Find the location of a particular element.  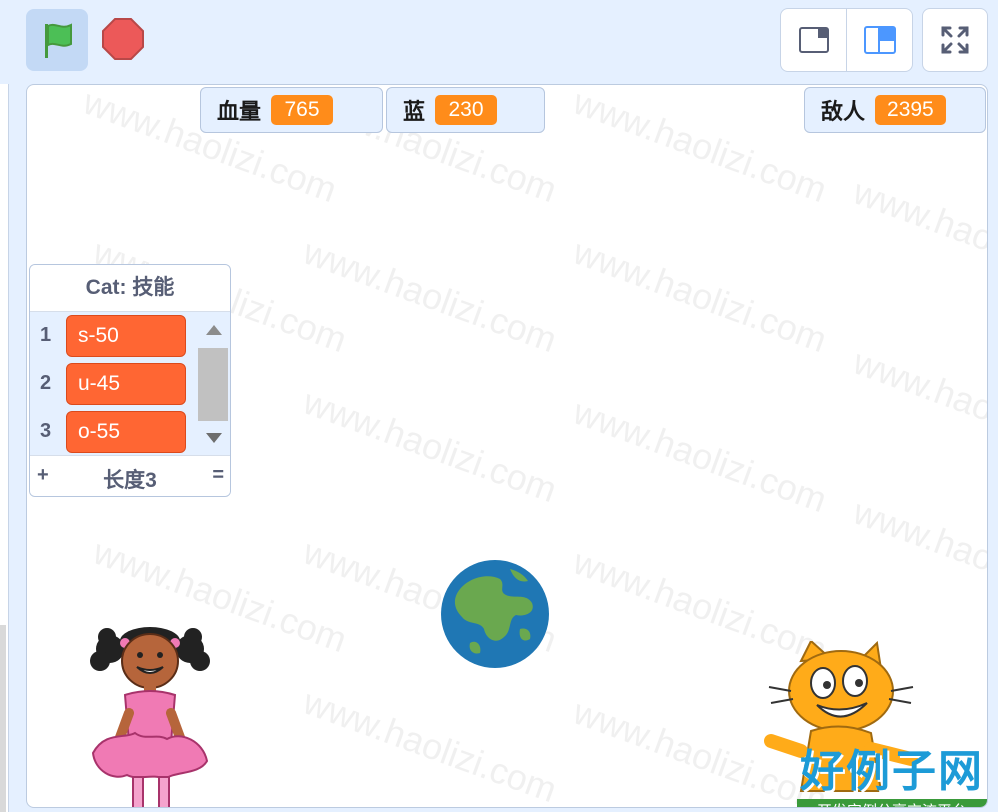

list-scrollbar is located at coordinates (214, 384).